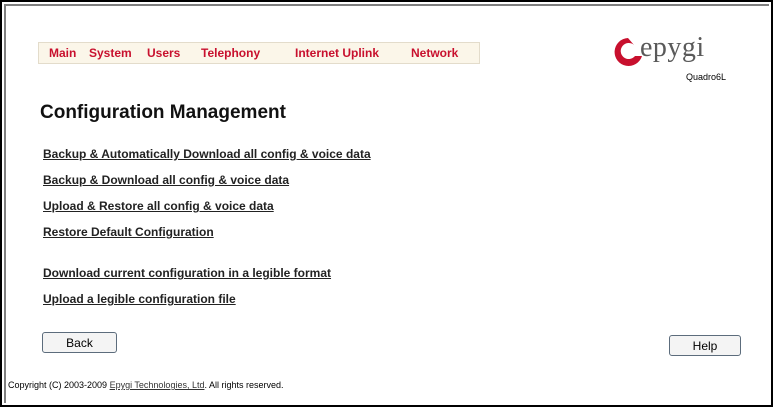 This screenshot has width=773, height=407. I want to click on link-restore-default: Restore Default Configuration, so click(128, 232).